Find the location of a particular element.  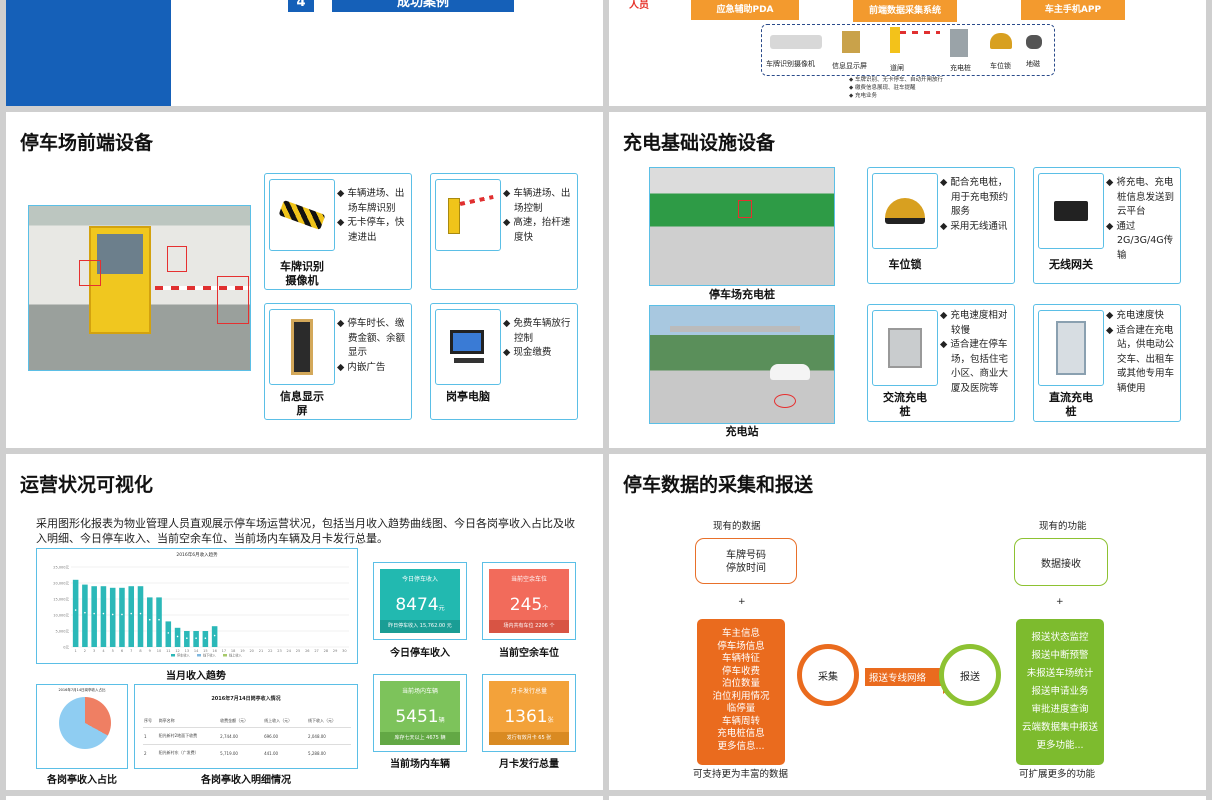

pie-caption: 各岗亭收入占比 is located at coordinates (82, 780).